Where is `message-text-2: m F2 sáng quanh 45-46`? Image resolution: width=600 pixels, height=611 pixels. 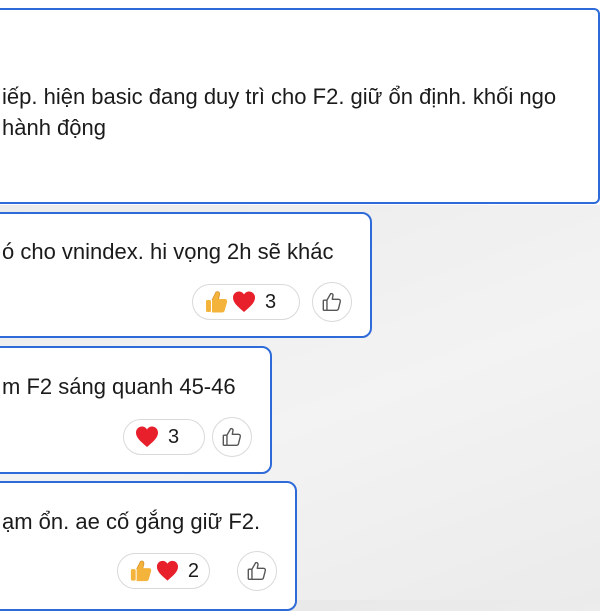 message-text-2: m F2 sáng quanh 45-46 is located at coordinates (119, 386).